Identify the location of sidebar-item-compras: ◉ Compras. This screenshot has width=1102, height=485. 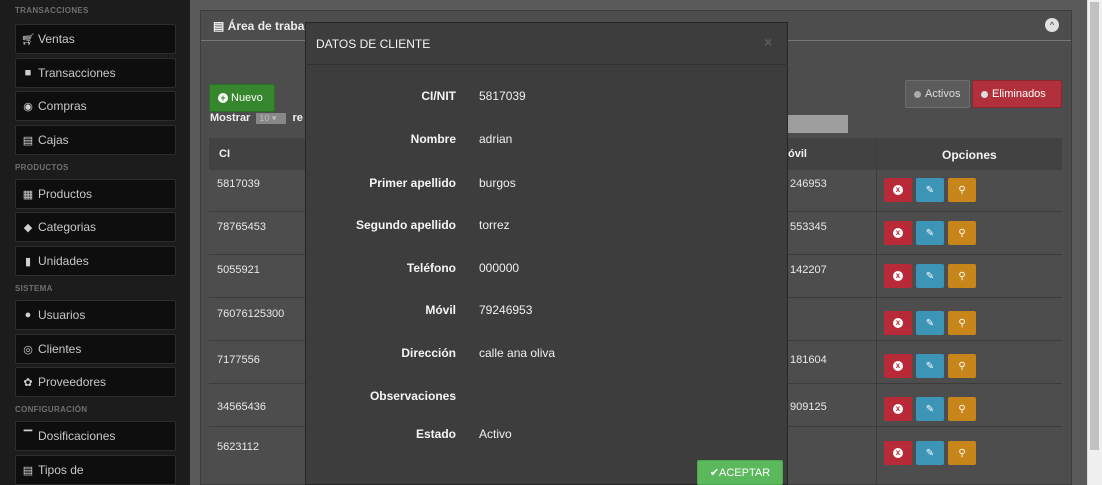
(95, 106).